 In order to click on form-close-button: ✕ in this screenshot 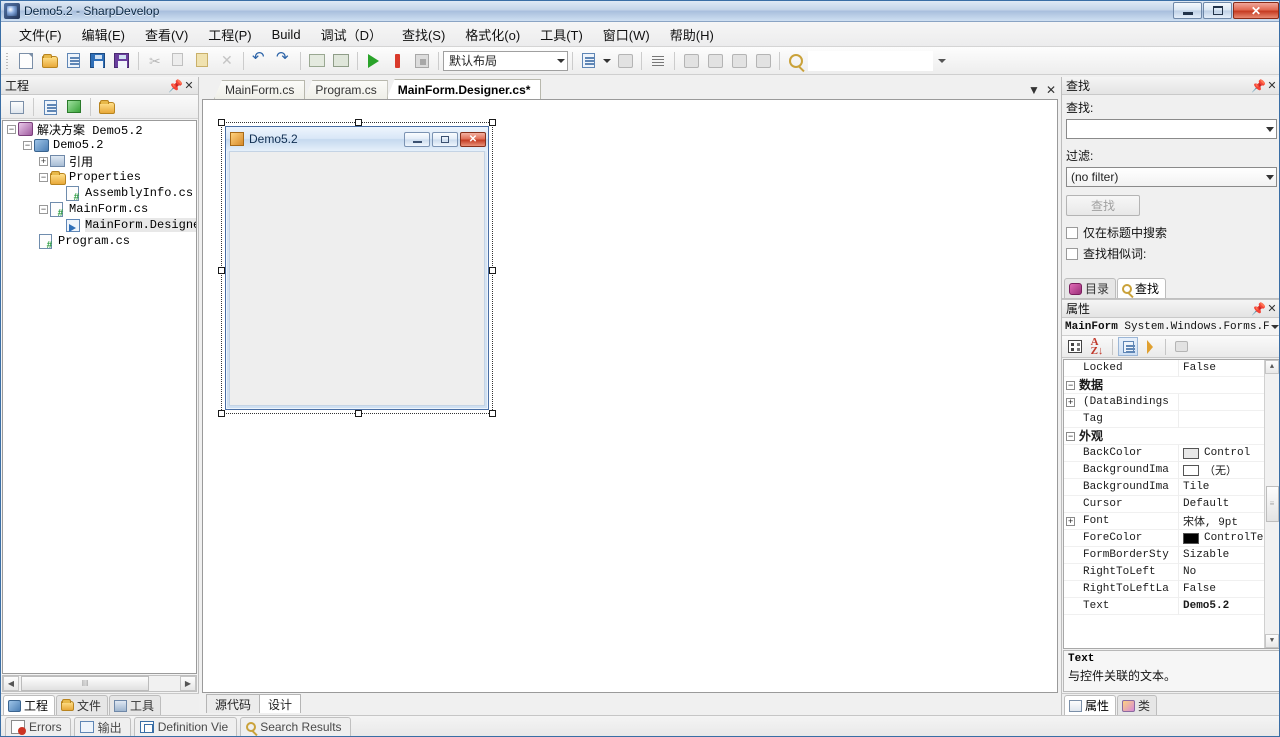, I will do `click(473, 139)`.